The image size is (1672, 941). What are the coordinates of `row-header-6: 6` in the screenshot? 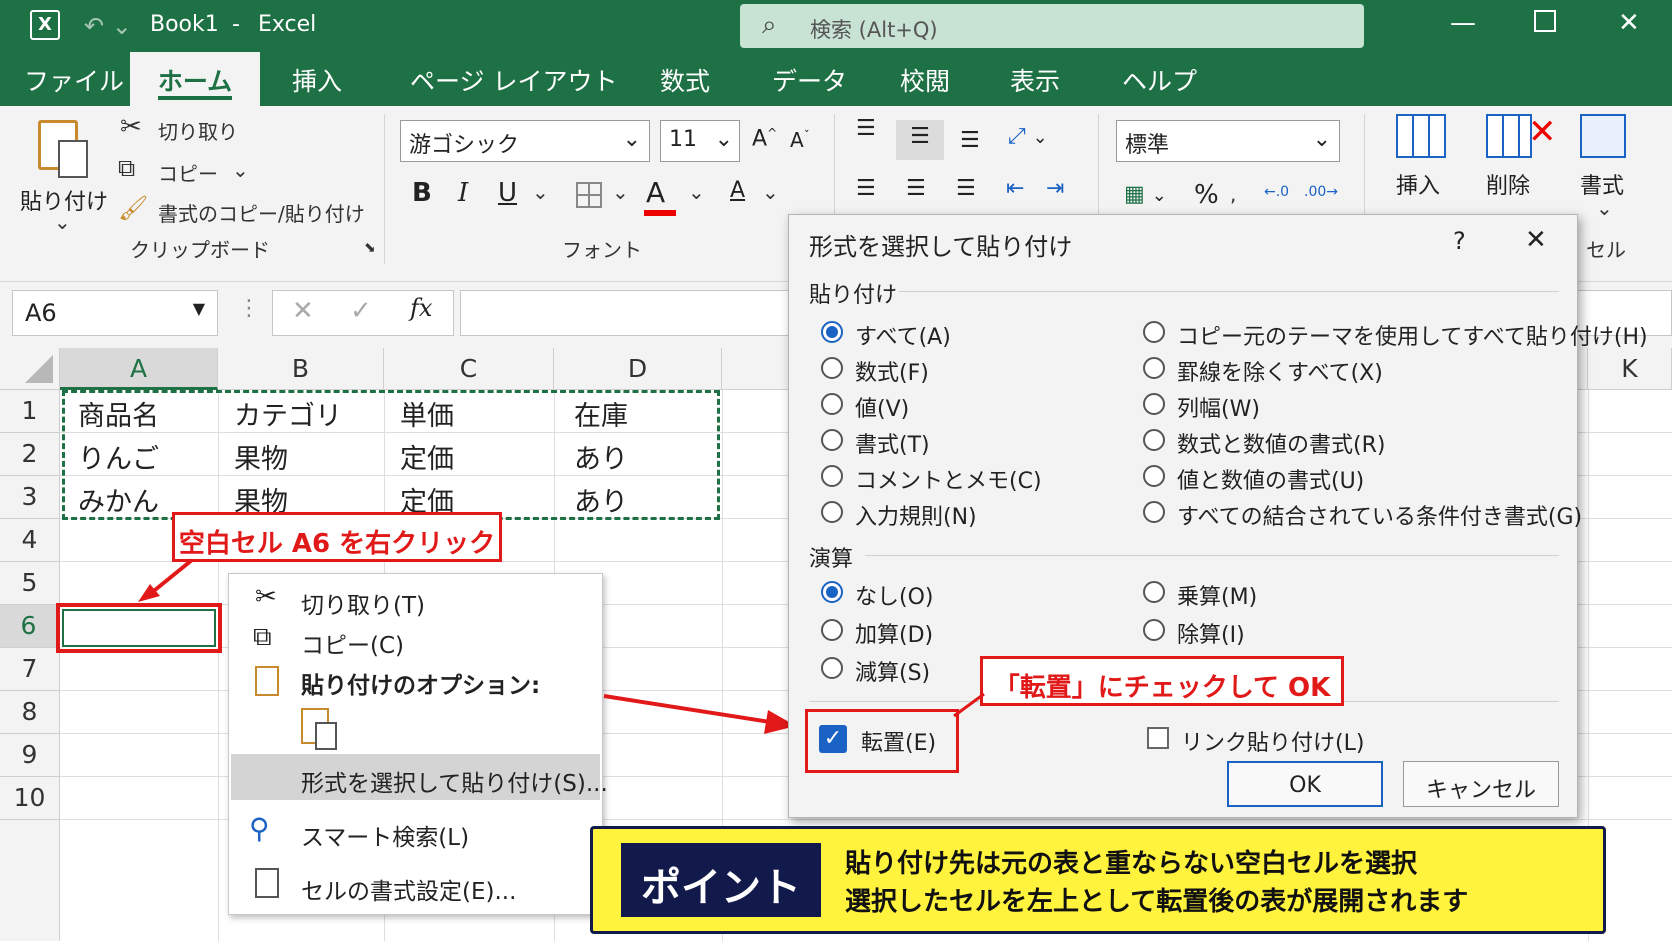 It's located at (30, 626).